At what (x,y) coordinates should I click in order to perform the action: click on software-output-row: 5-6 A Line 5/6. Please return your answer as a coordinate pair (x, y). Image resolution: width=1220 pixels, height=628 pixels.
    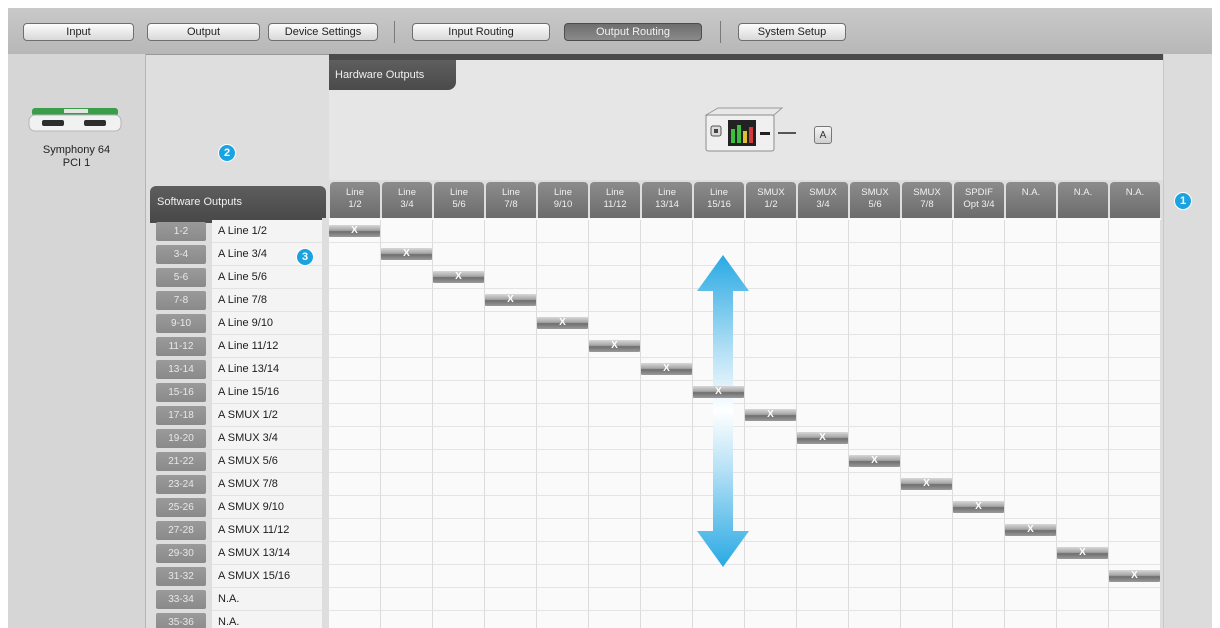
    Looking at the image, I should click on (236, 277).